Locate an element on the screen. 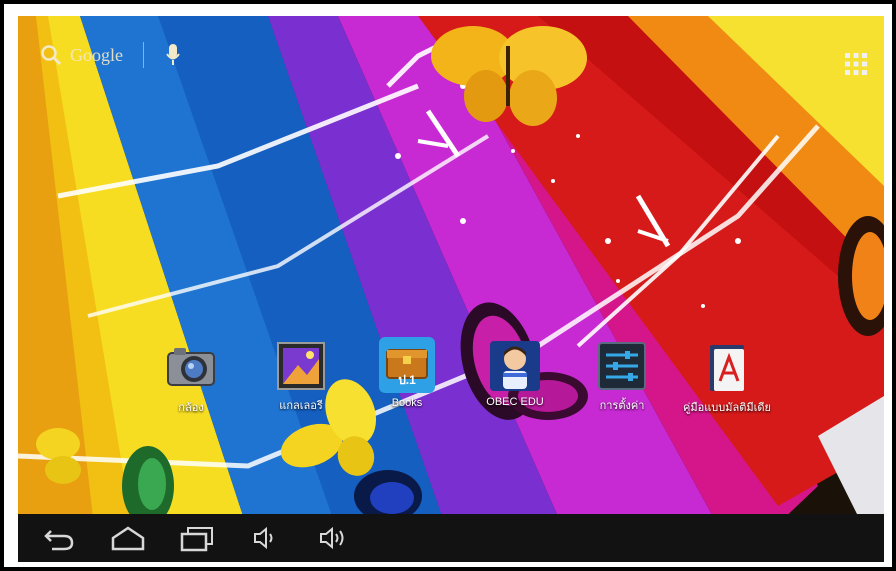 This screenshot has height=571, width=896. app-label-books: Books is located at coordinates (407, 403).